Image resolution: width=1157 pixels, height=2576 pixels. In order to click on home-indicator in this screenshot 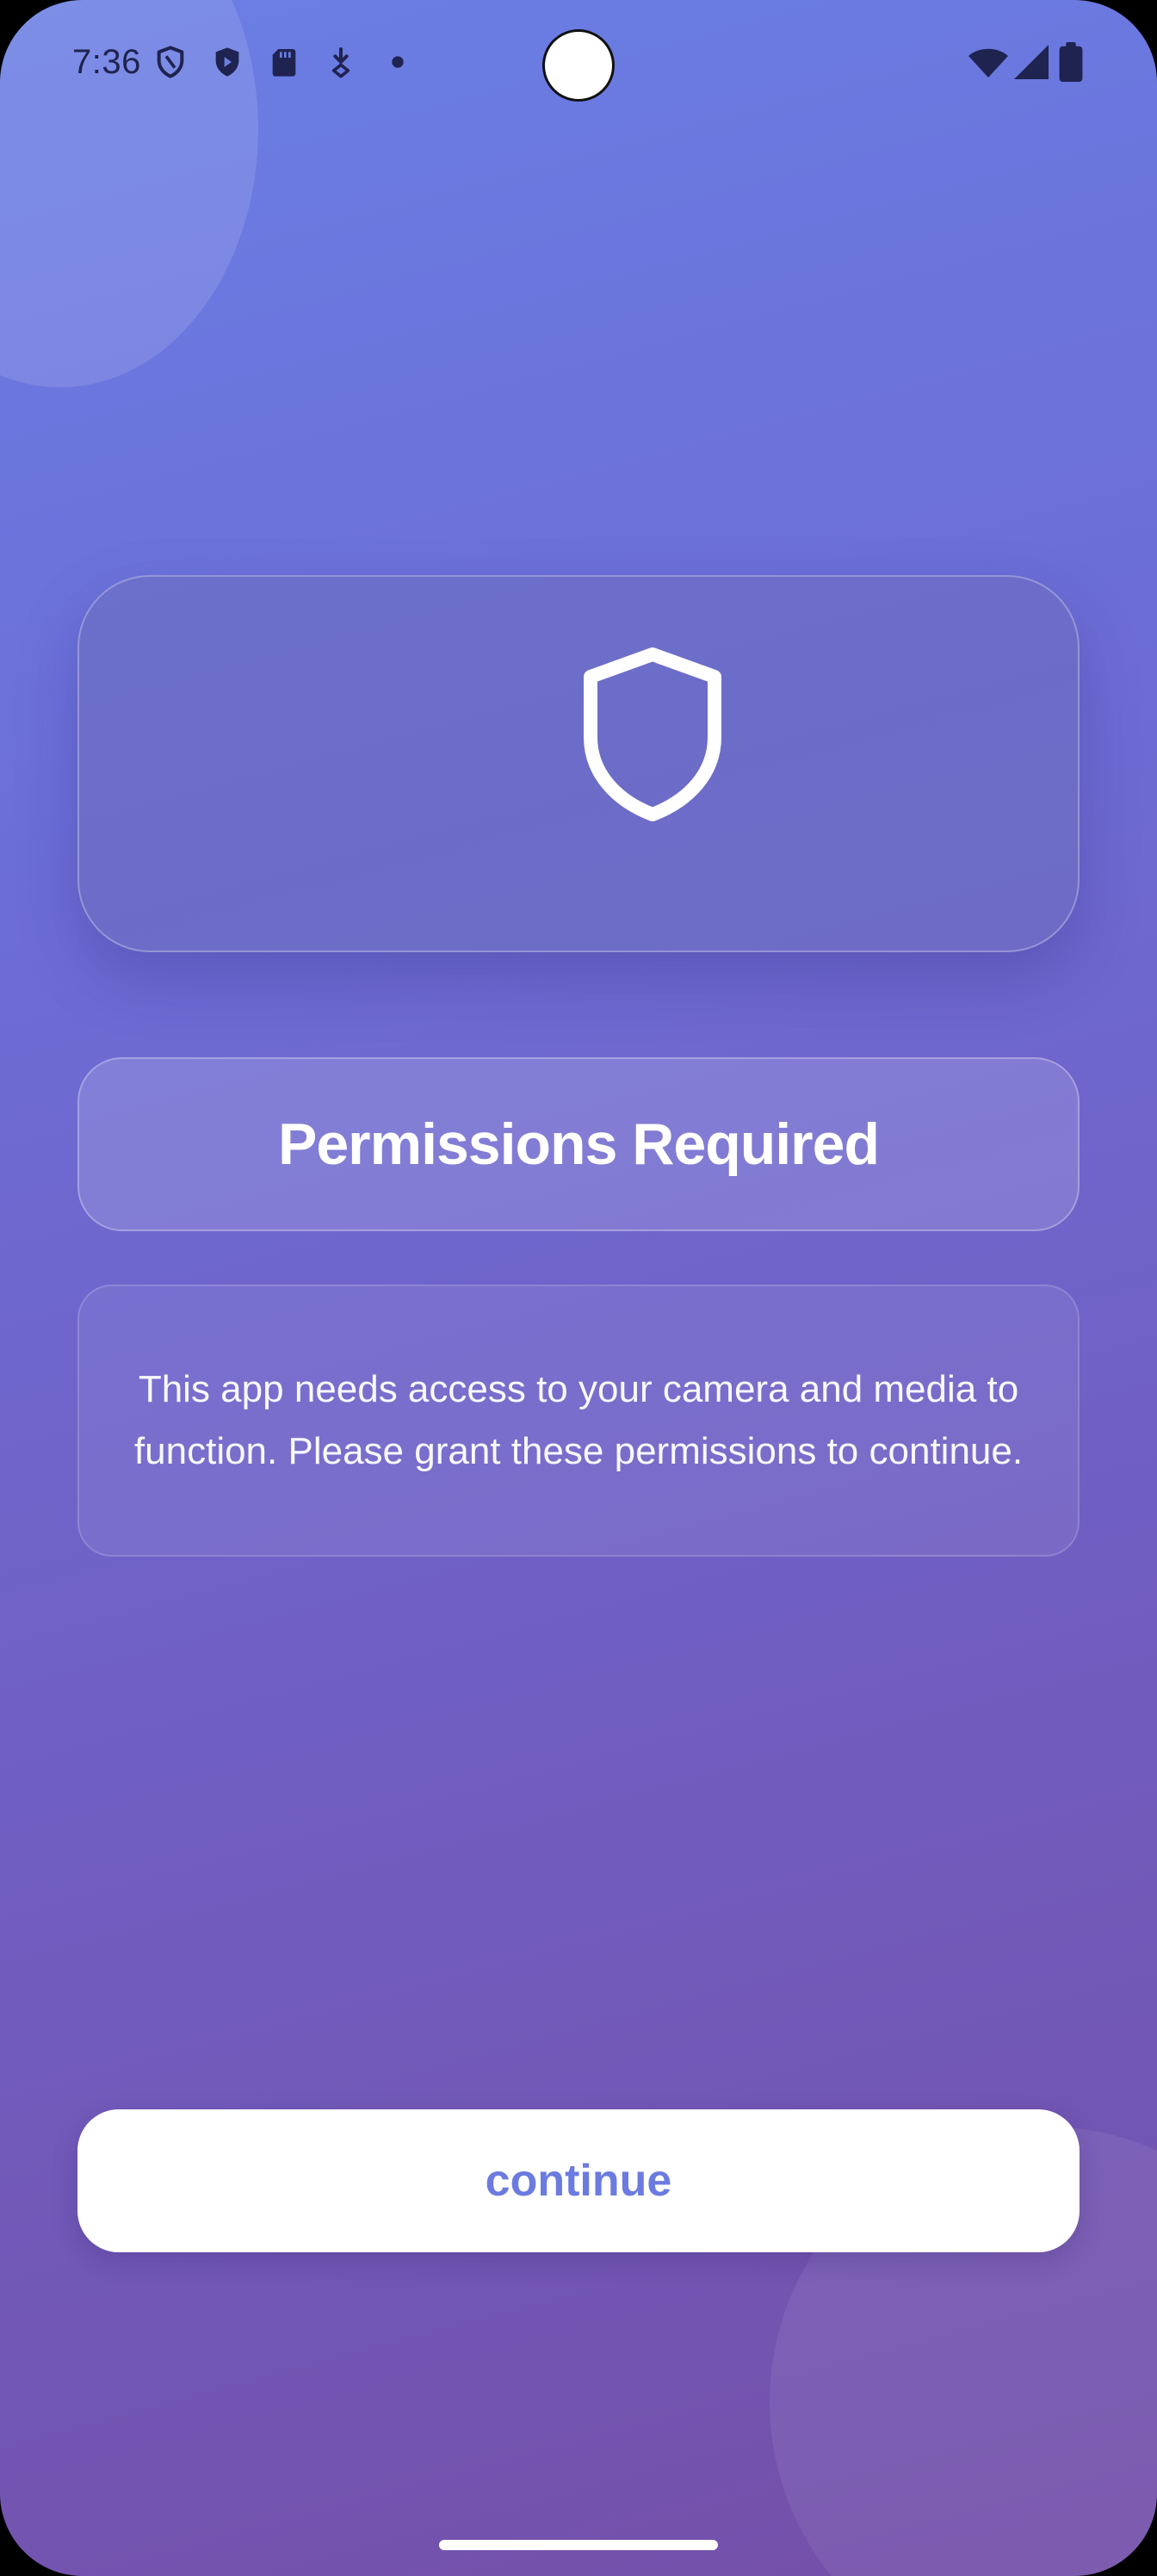, I will do `click(579, 2545)`.